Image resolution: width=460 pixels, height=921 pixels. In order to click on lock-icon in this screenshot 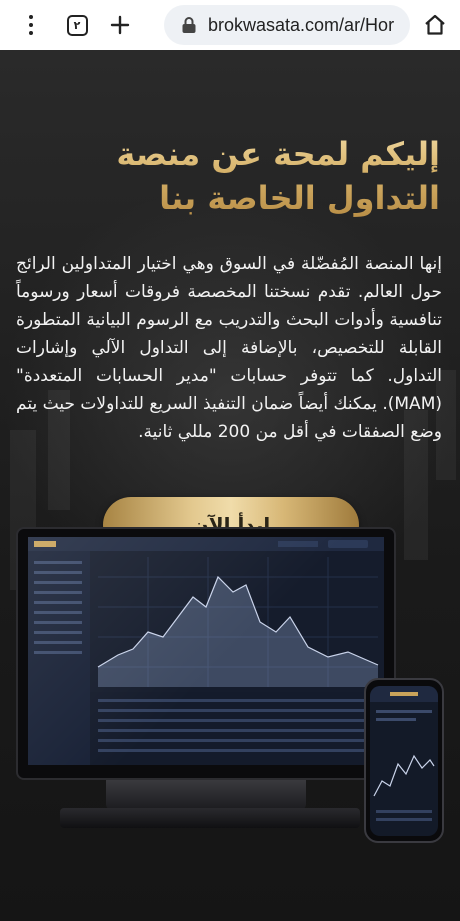, I will do `click(189, 25)`.